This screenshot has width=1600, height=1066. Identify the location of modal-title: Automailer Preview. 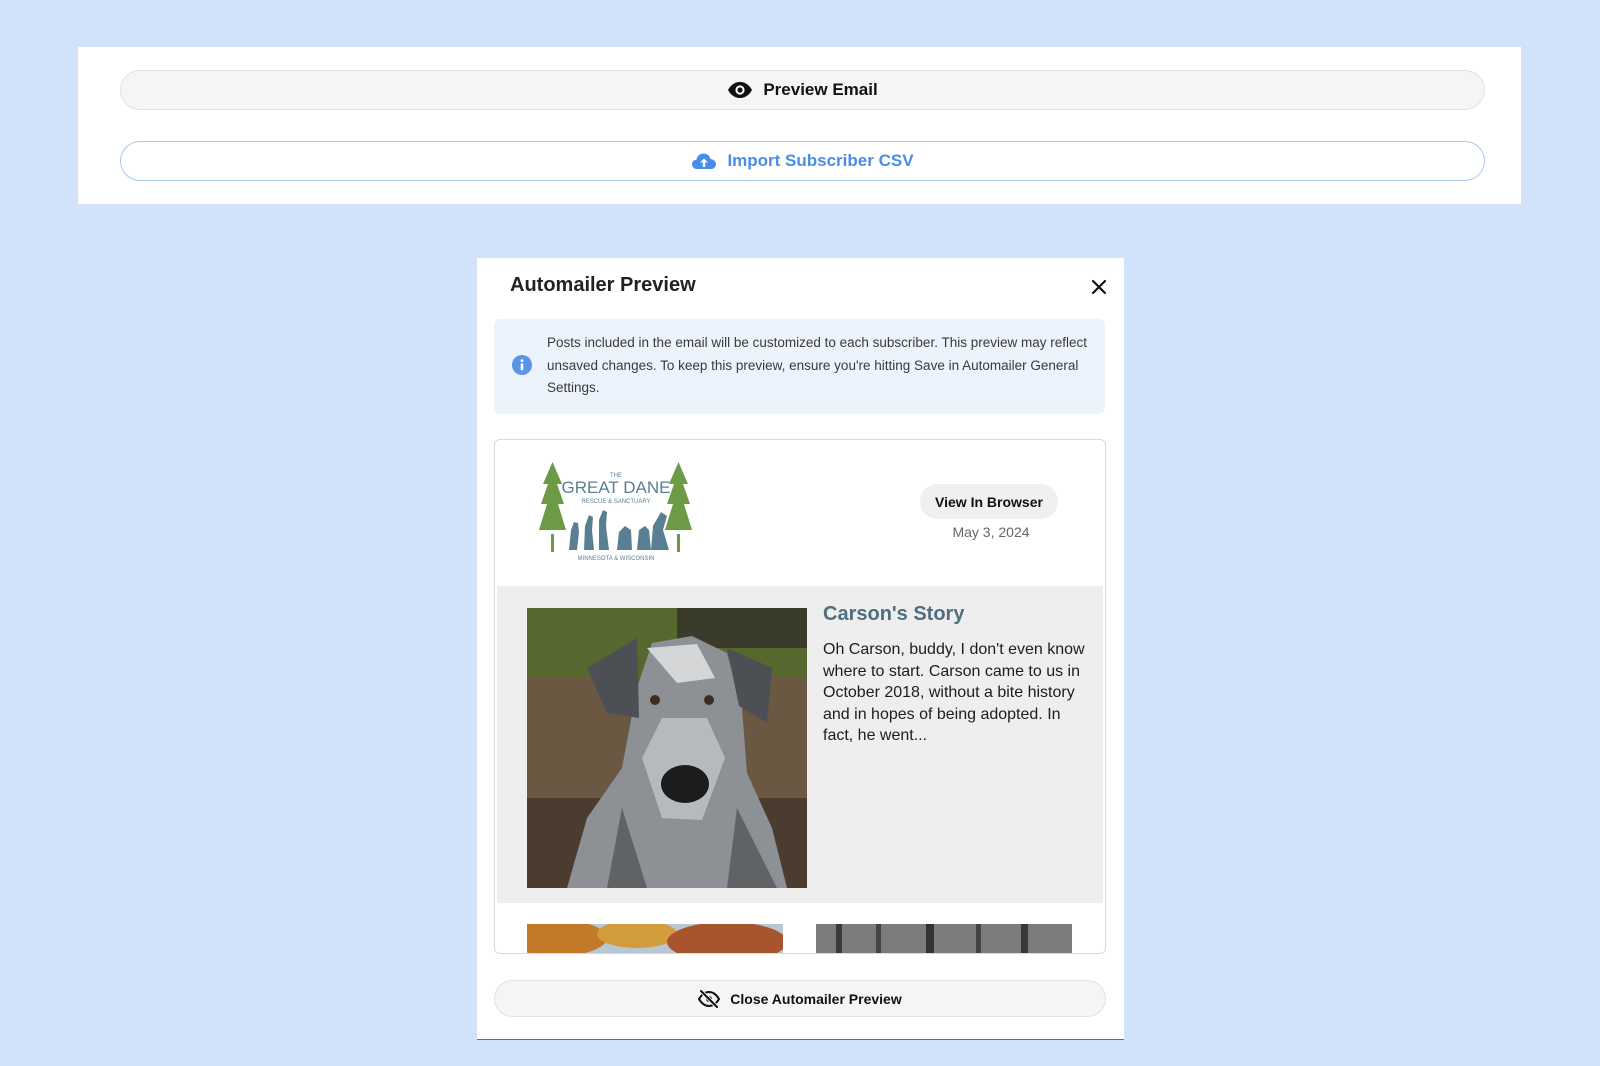
(603, 285).